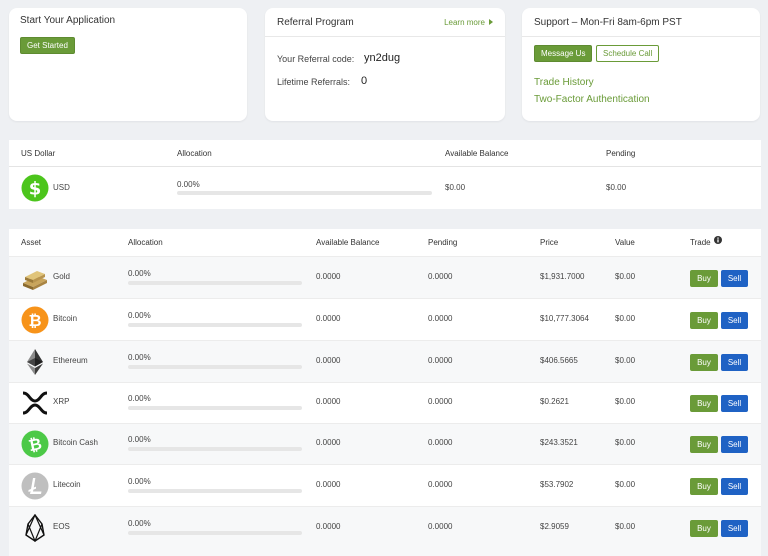 Image resolution: width=768 pixels, height=556 pixels. I want to click on usd-available: $0.00, so click(455, 187).